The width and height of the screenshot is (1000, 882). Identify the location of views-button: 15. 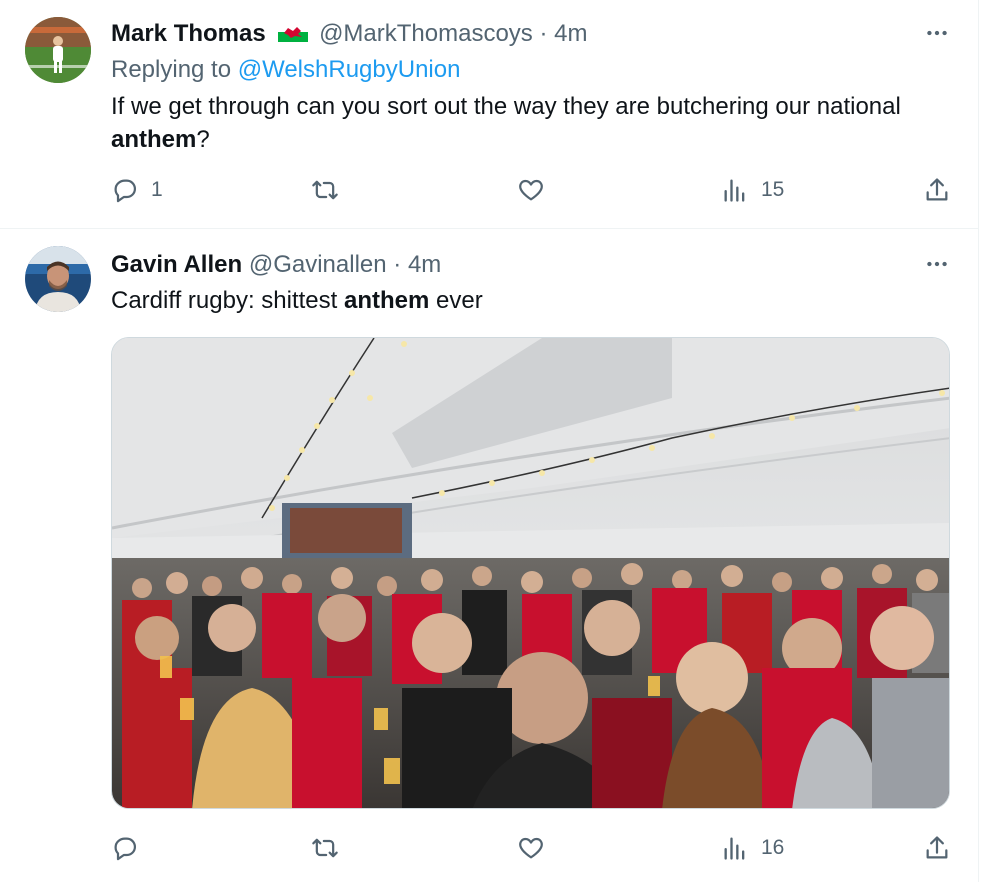
(752, 190).